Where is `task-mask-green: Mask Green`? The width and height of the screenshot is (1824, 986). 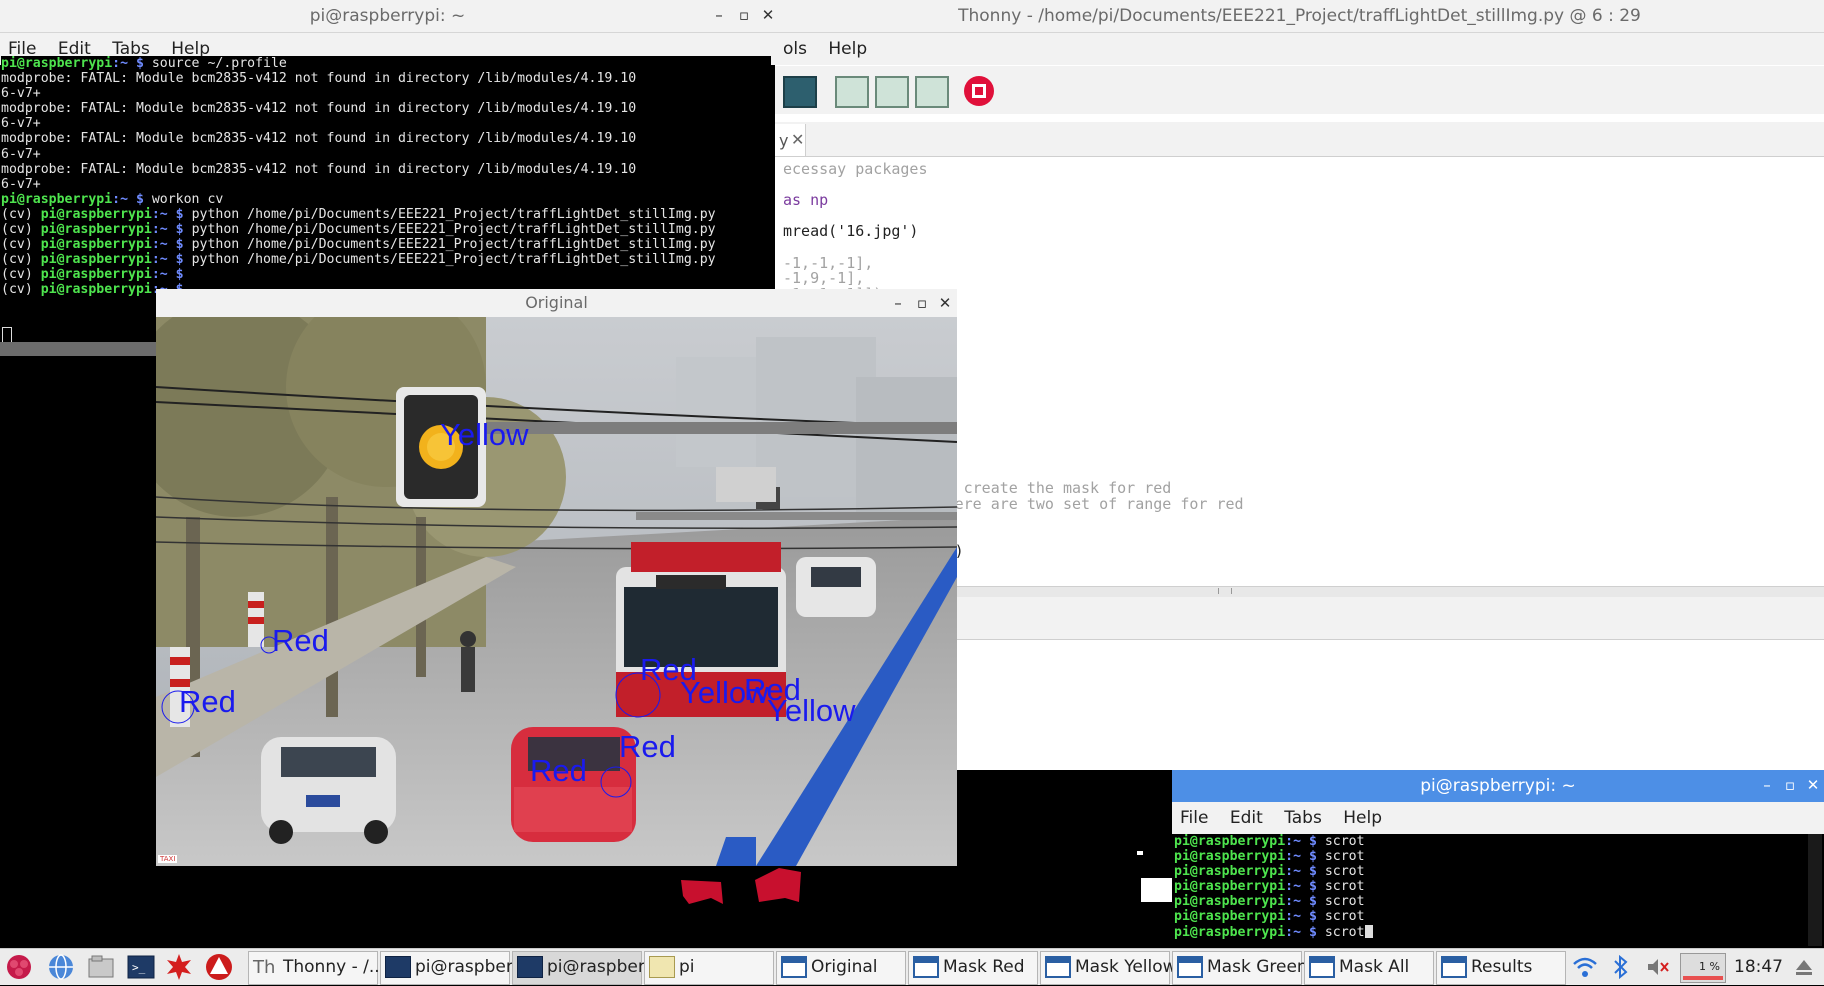
task-mask-green: Mask Green is located at coordinates (1240, 968).